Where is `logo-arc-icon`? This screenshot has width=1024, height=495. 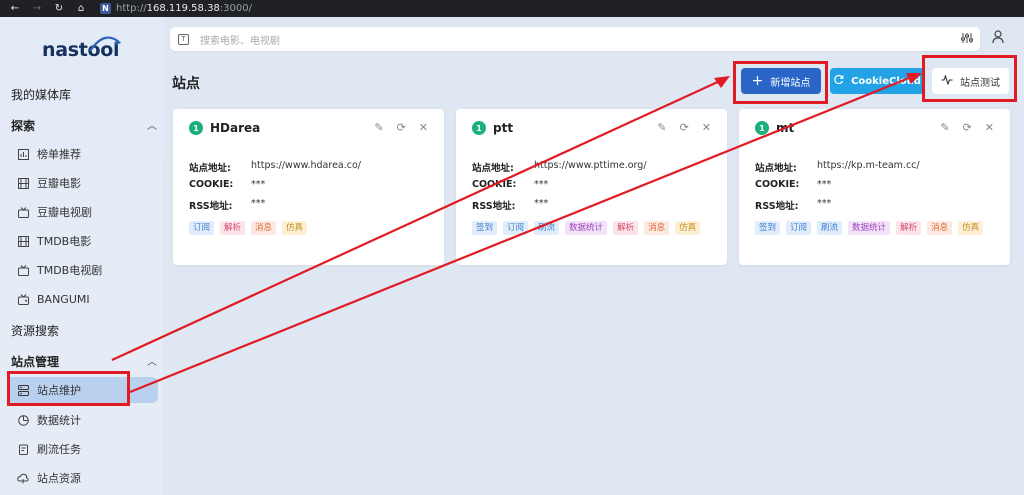
logo-arc-icon is located at coordinates (105, 44).